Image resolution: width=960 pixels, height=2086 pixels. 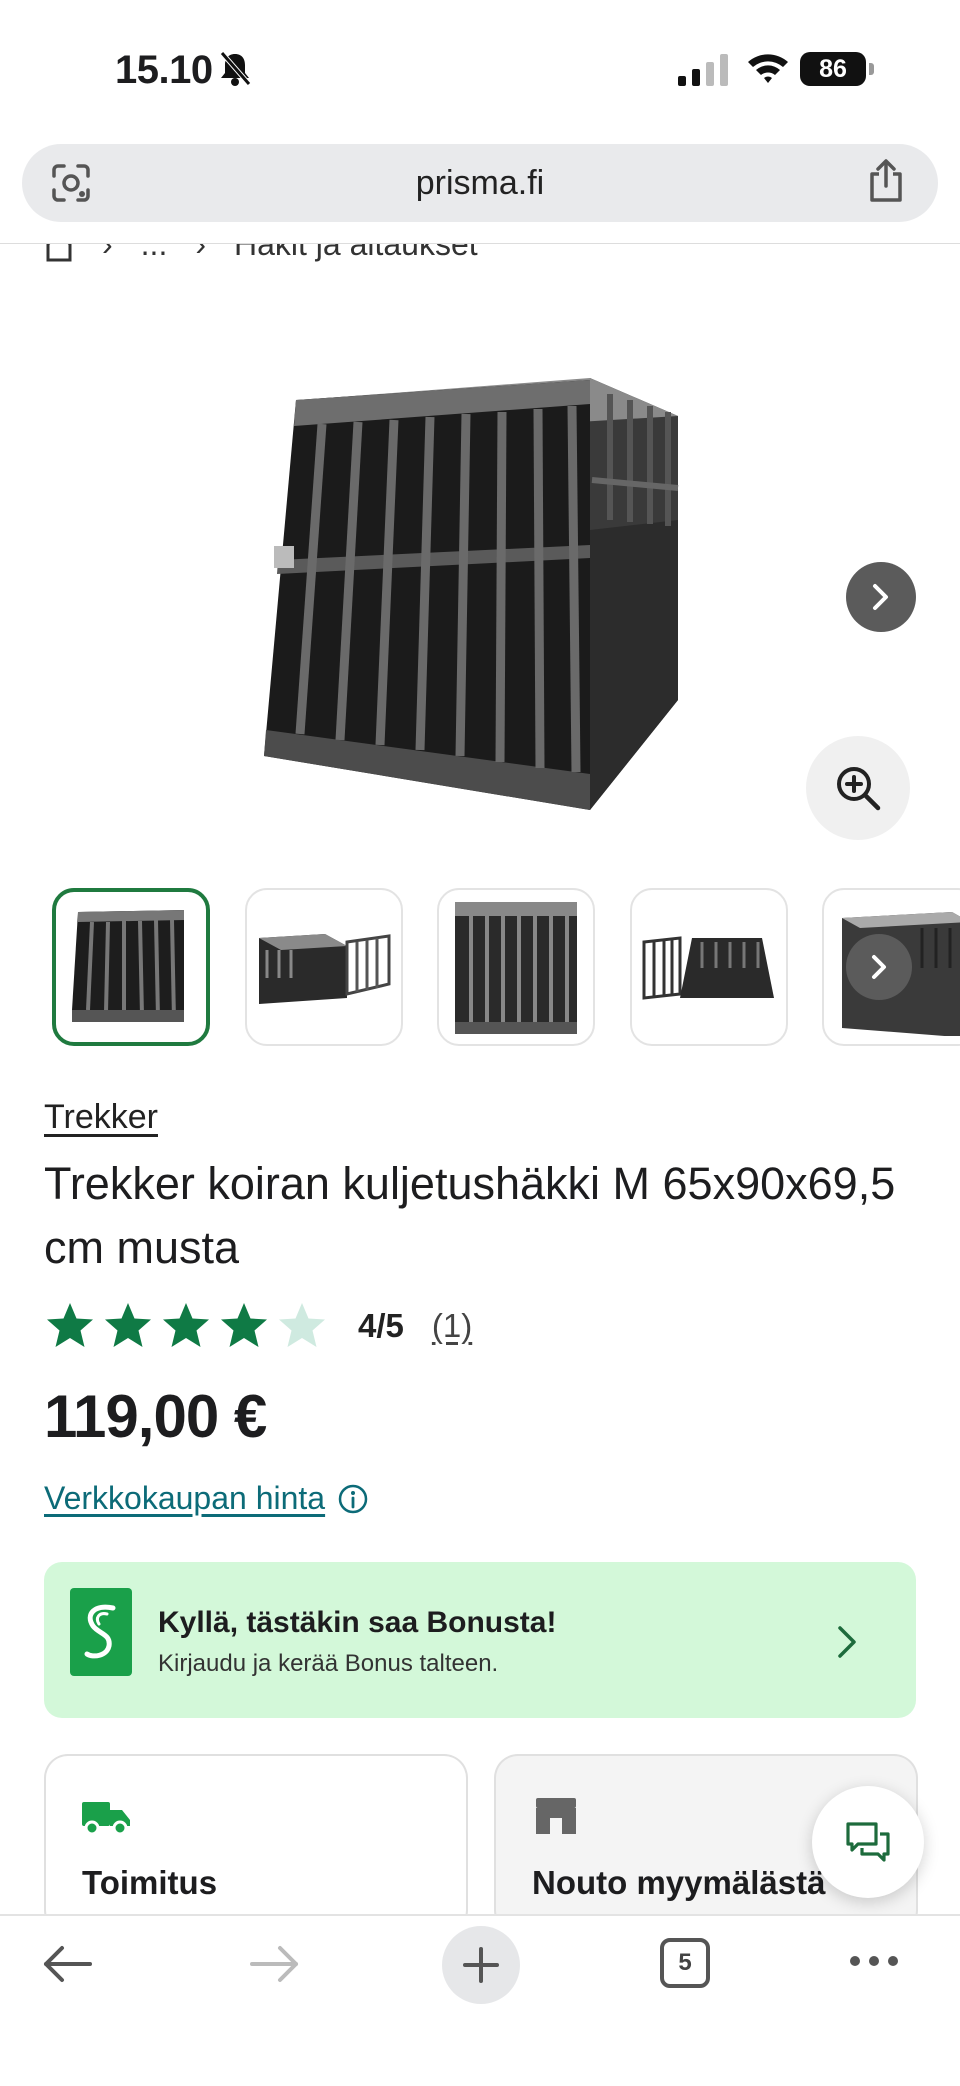 What do you see at coordinates (886, 181) in the screenshot?
I see `share-icon` at bounding box center [886, 181].